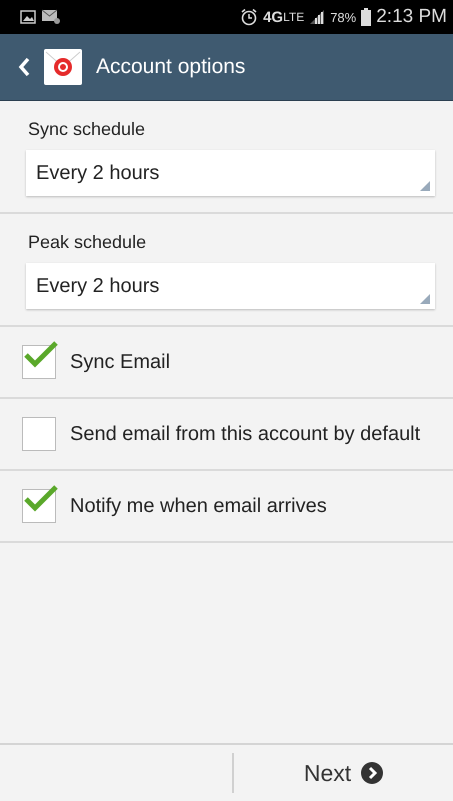 The height and width of the screenshot is (801, 453). Describe the element at coordinates (273, 17) in the screenshot. I see `network-type: 4G` at that location.